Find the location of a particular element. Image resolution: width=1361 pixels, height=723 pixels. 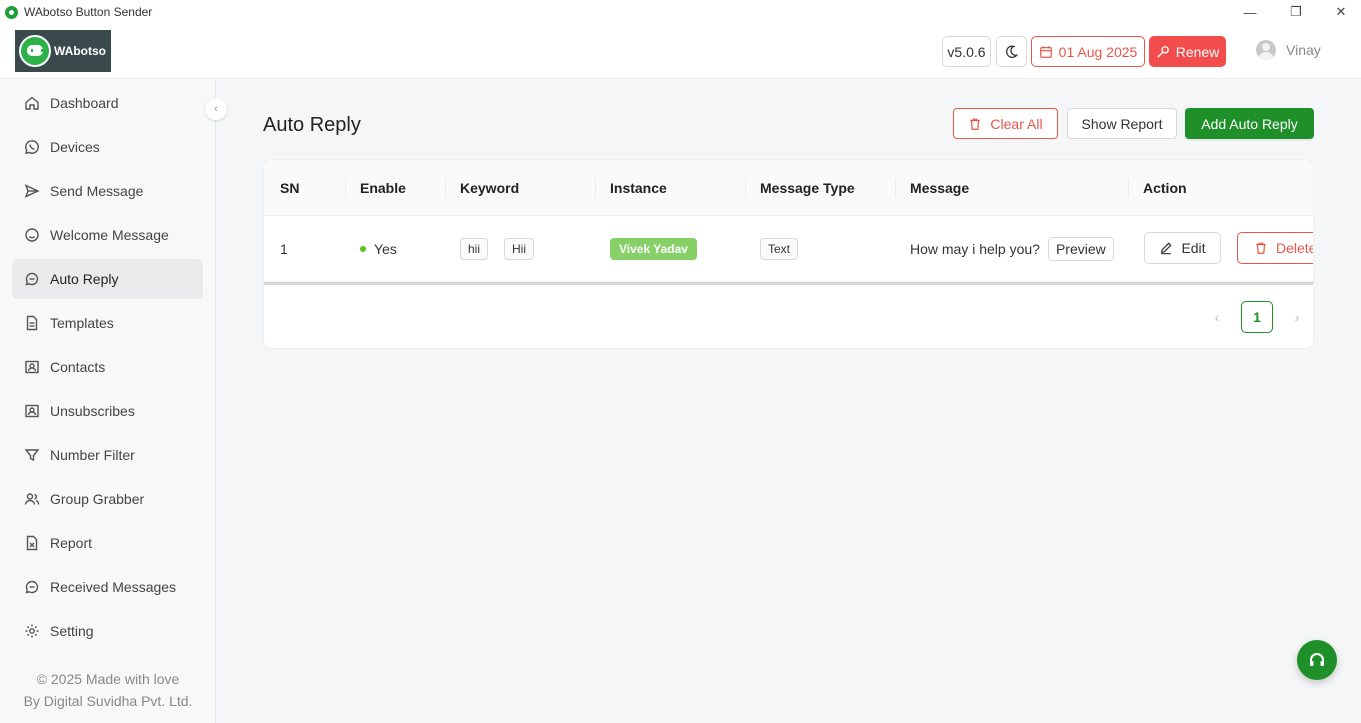

column-header-message-type: Message Type is located at coordinates (807, 188).